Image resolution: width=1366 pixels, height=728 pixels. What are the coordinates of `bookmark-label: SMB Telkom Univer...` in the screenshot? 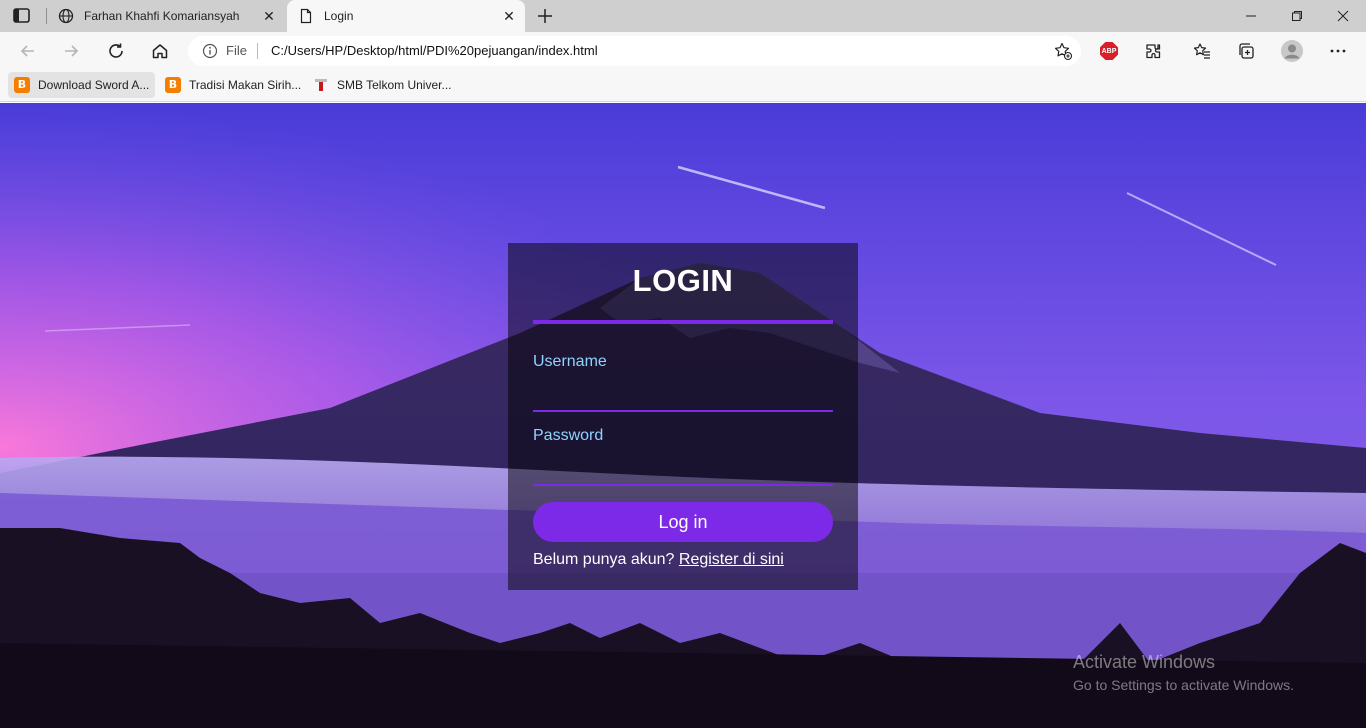 It's located at (394, 85).